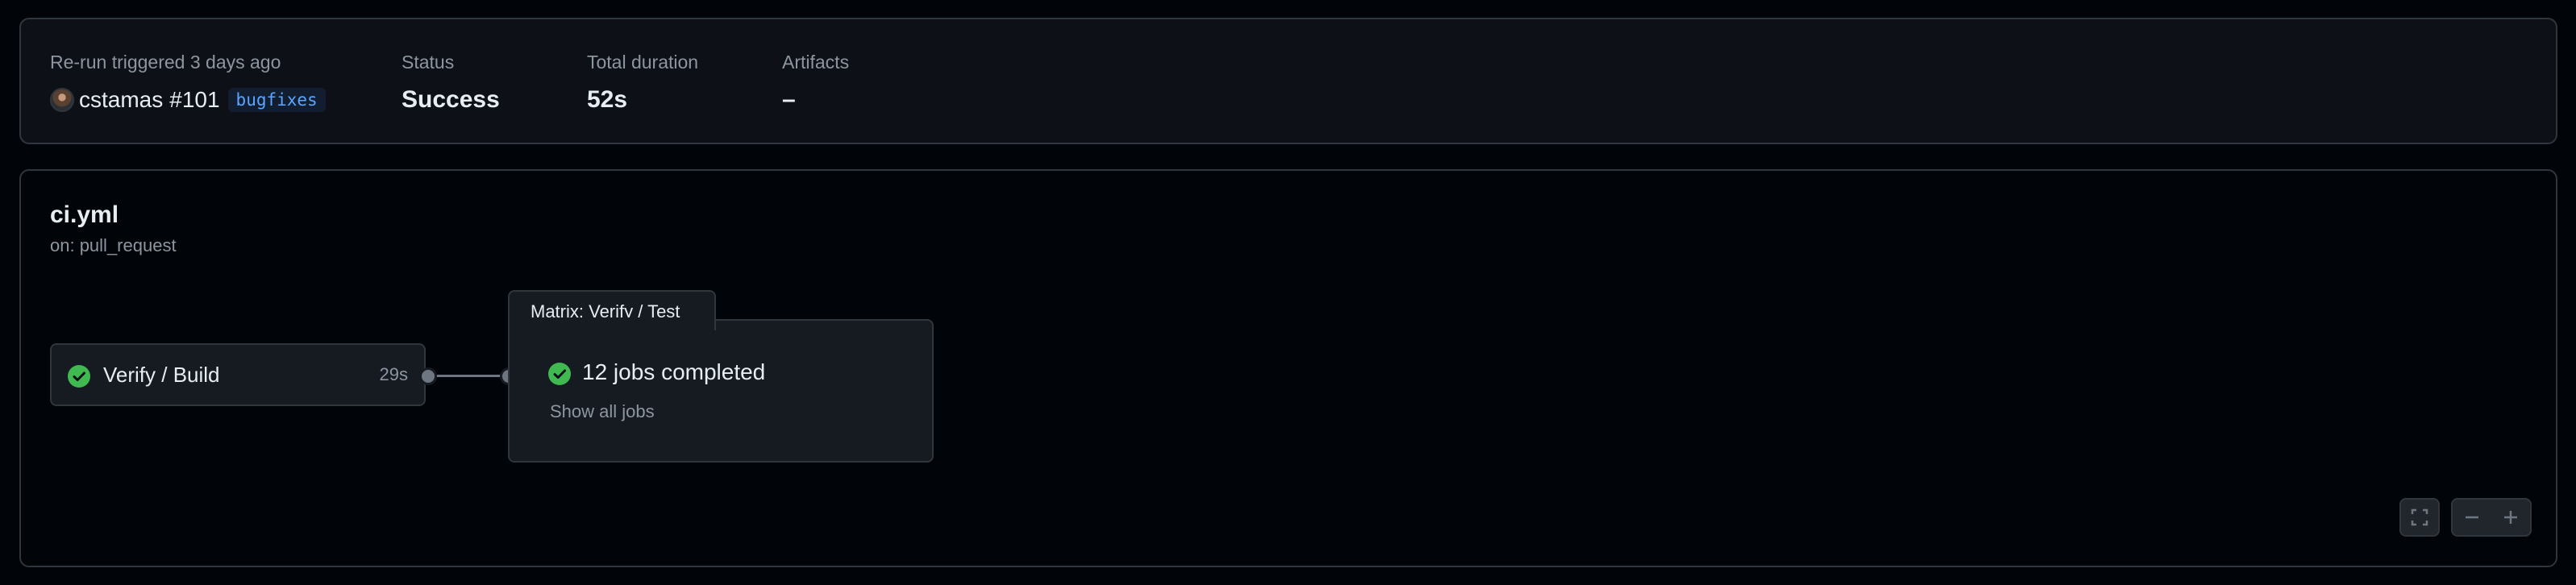 Image resolution: width=2576 pixels, height=585 pixels. What do you see at coordinates (816, 62) in the screenshot?
I see `artifacts-label: Artifacts` at bounding box center [816, 62].